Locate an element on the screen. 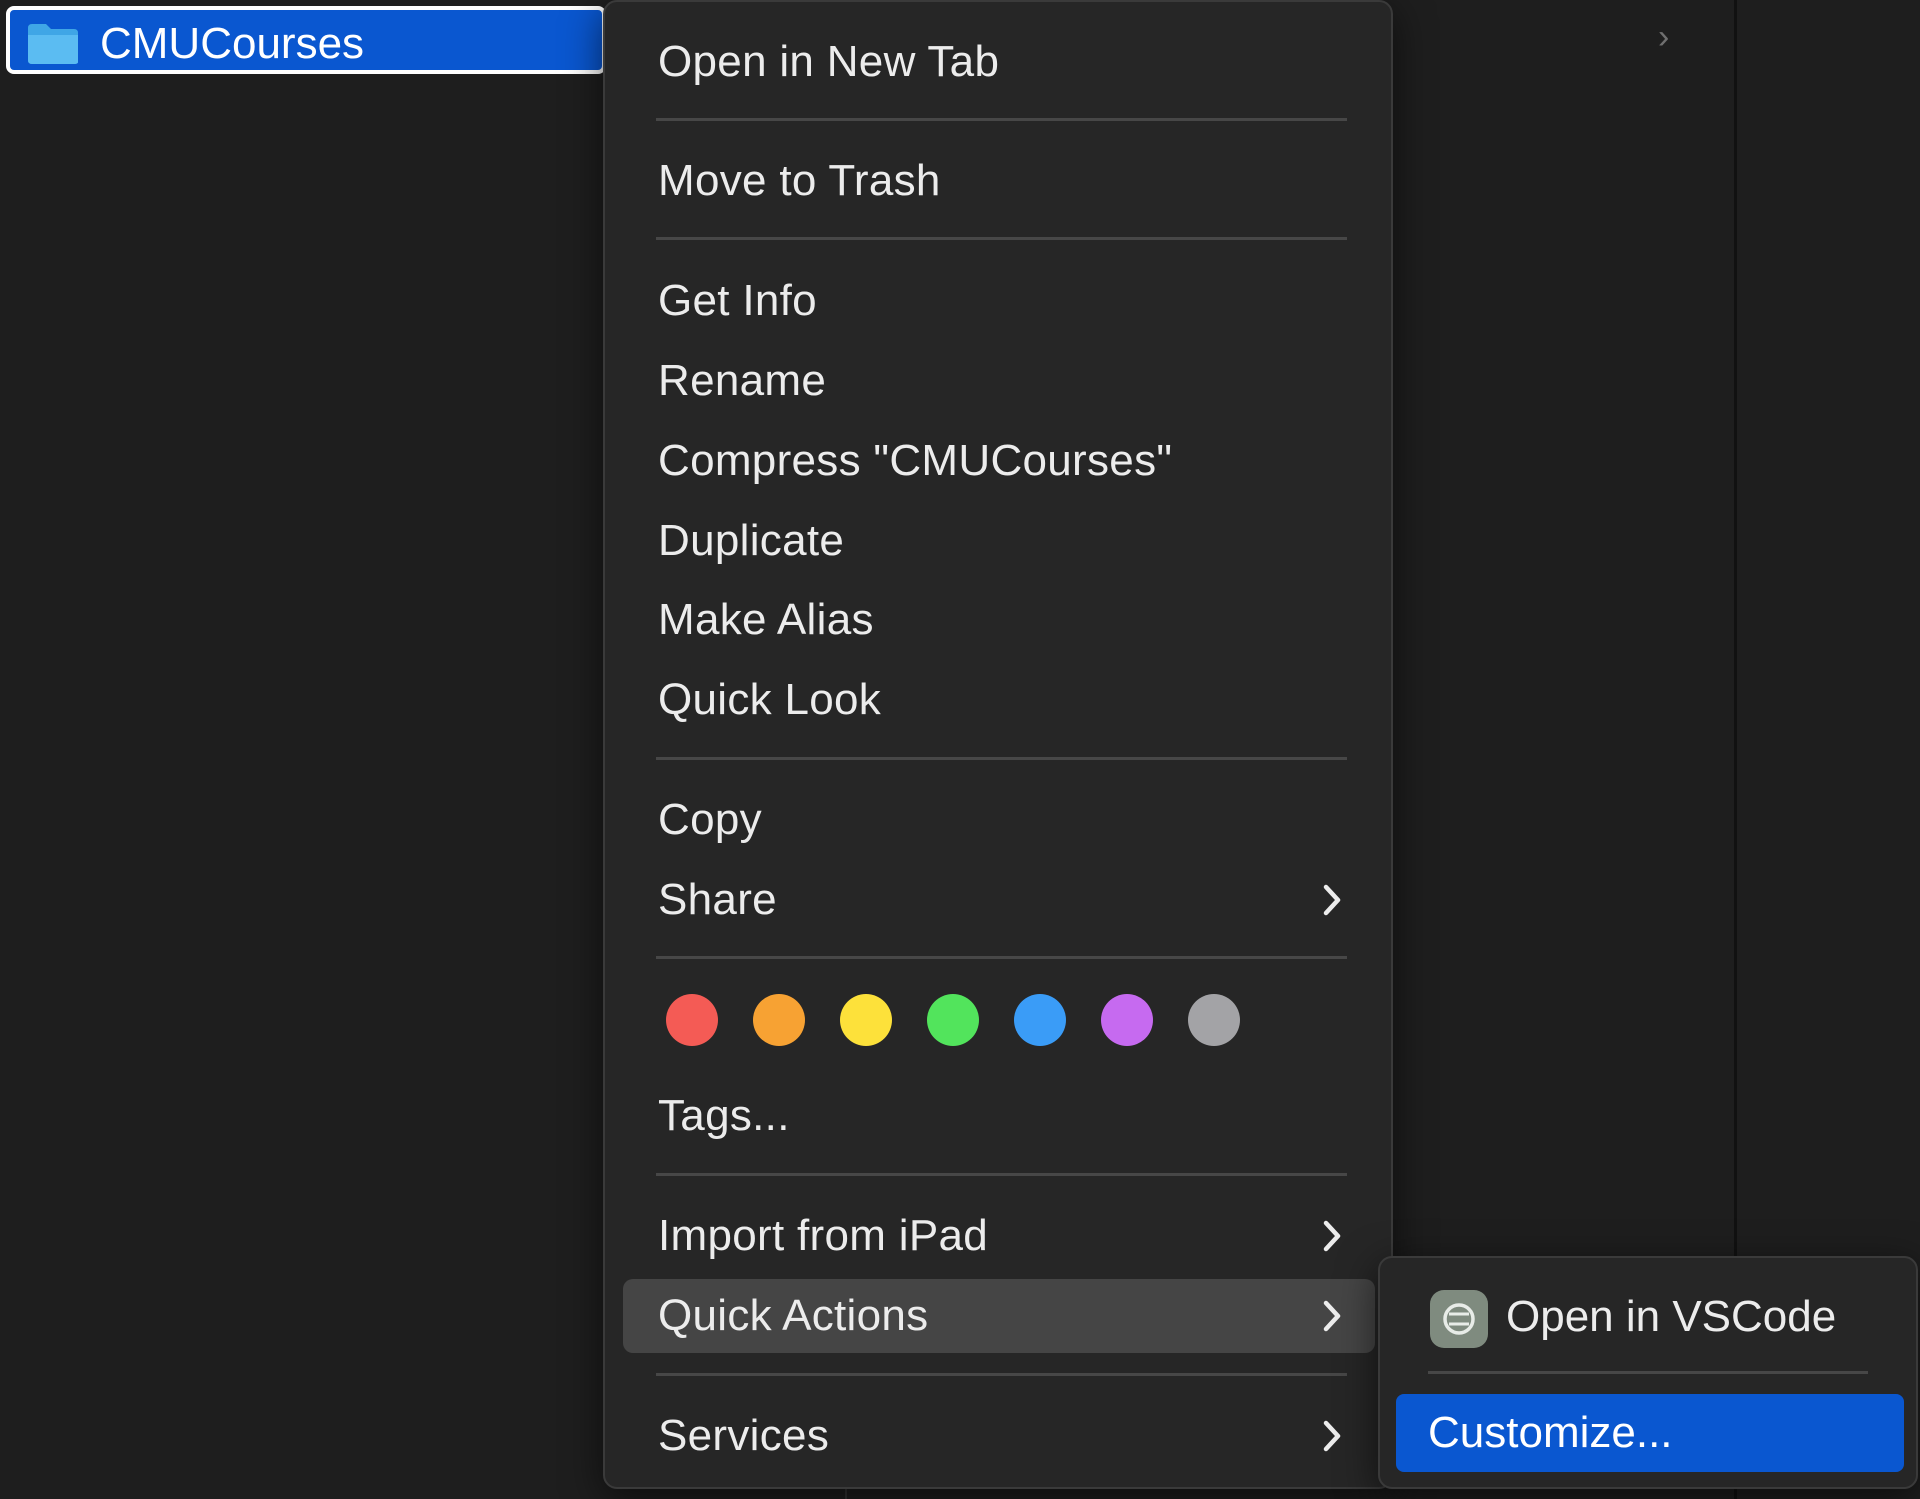  column-chevron-icon: › is located at coordinates (1664, 37).